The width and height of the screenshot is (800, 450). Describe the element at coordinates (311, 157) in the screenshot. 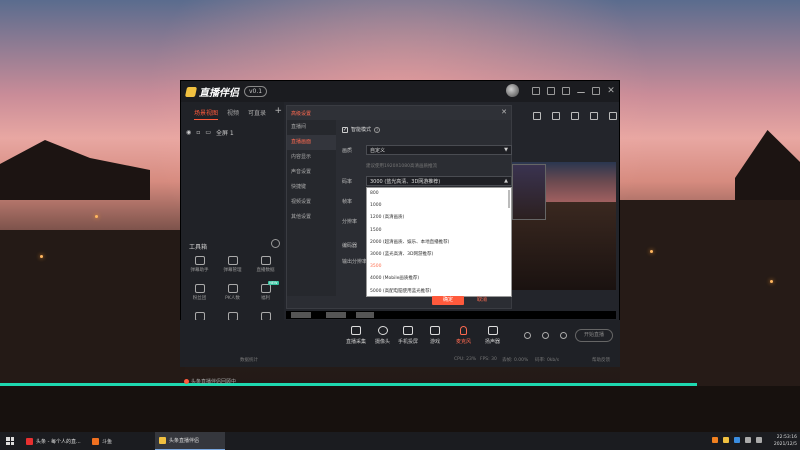

I see `nav-item: 内容显示` at that location.